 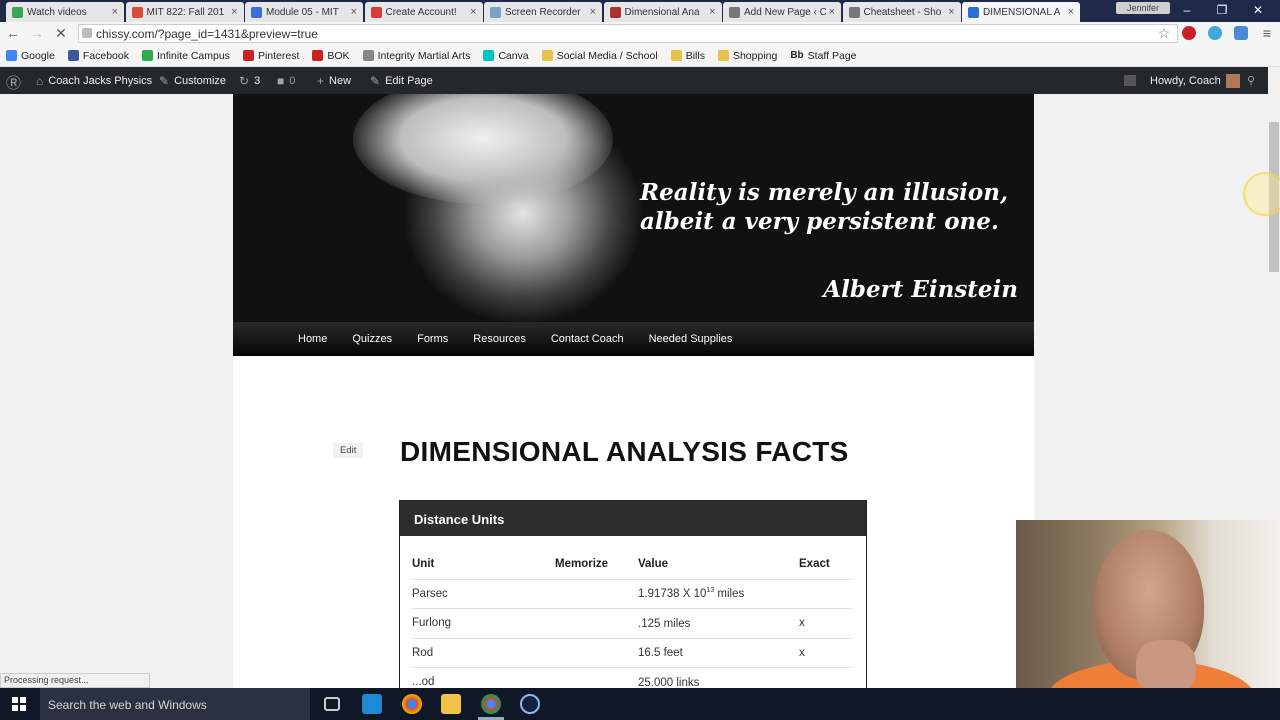 I want to click on browser-tab: Module 05 - MIT ×, so click(x=304, y=12).